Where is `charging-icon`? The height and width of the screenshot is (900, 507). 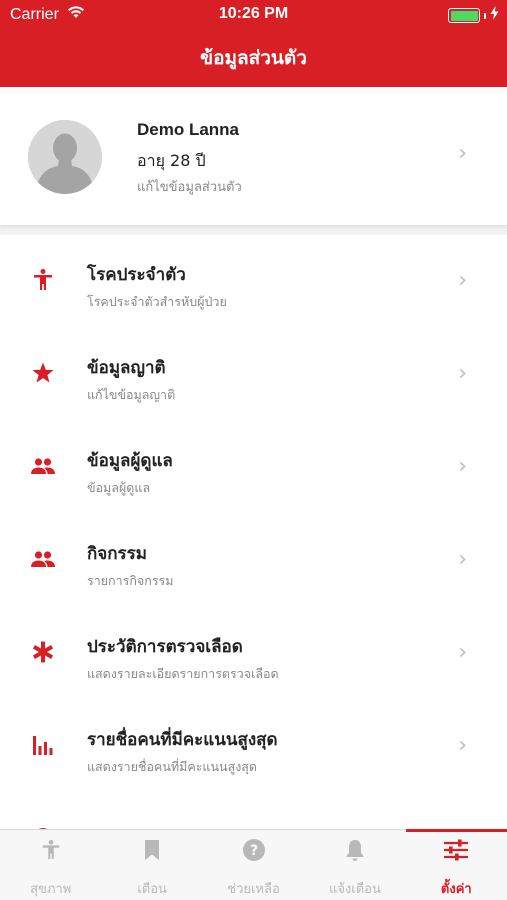 charging-icon is located at coordinates (494, 15).